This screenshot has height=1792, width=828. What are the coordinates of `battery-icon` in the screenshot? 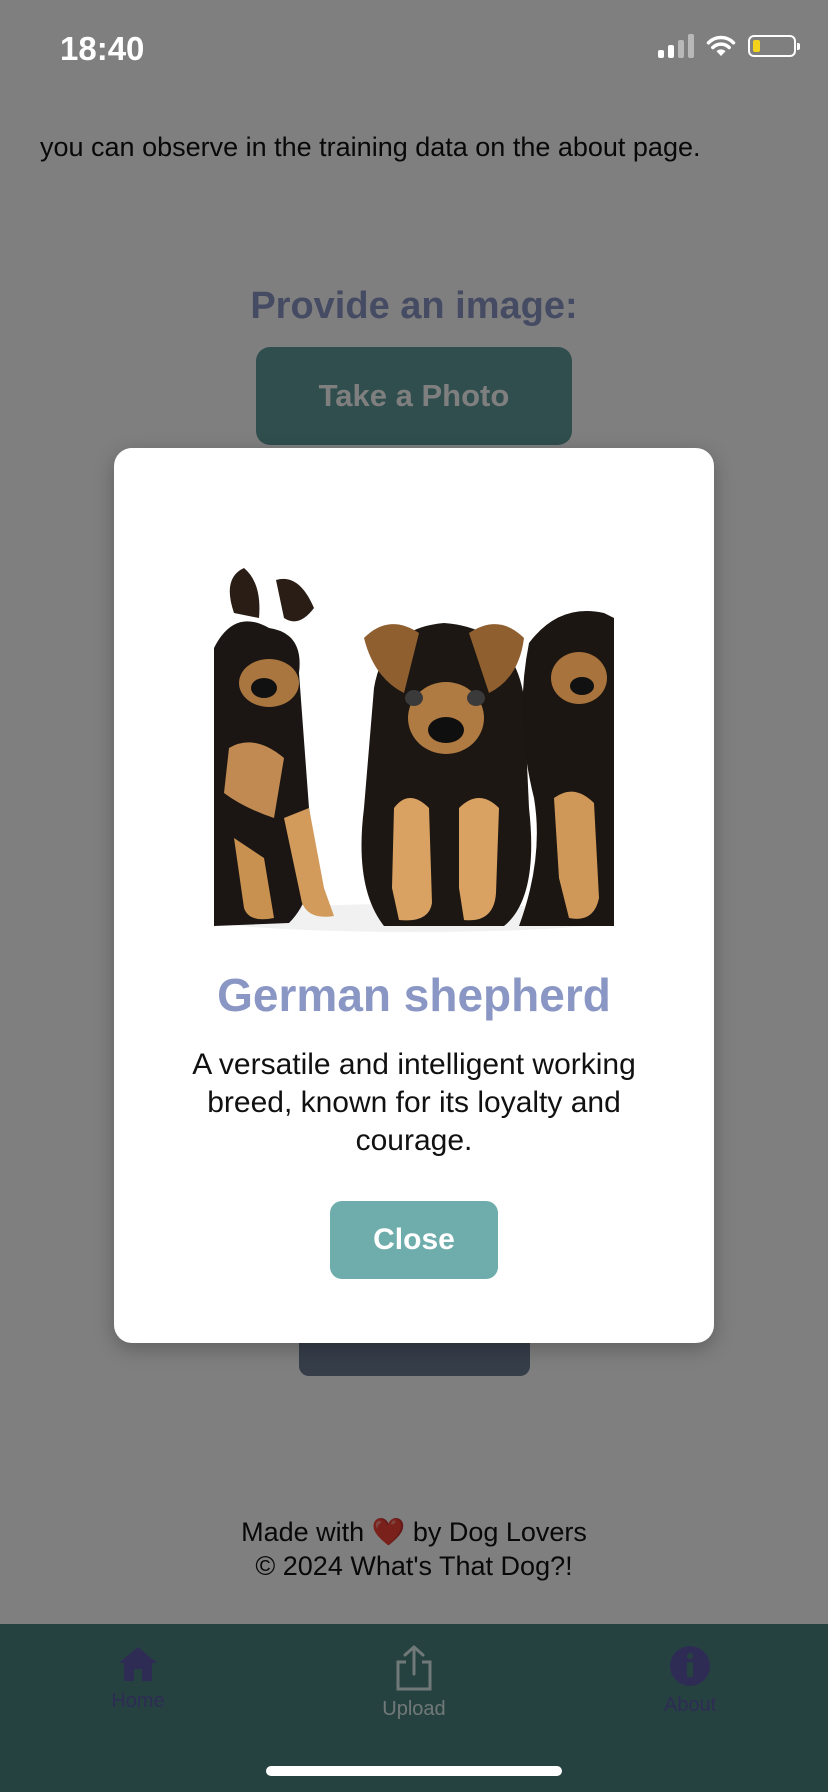 It's located at (774, 46).